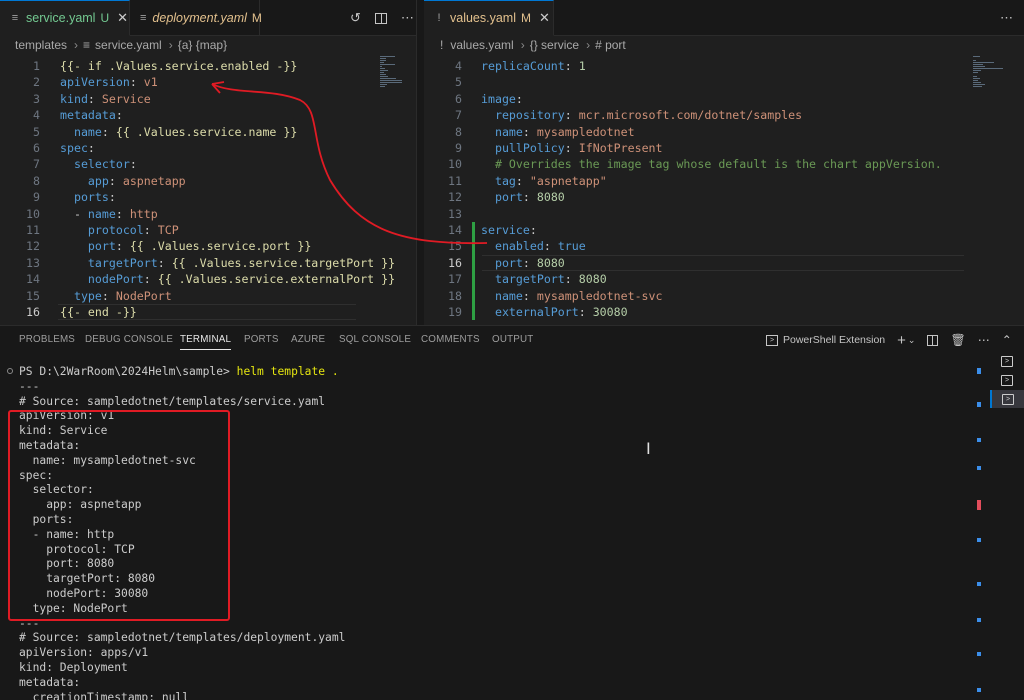 This screenshot has height=700, width=1024. Describe the element at coordinates (724, 148) in the screenshot. I see `code-line: 9 pullPolicy: IfNotPresent` at that location.